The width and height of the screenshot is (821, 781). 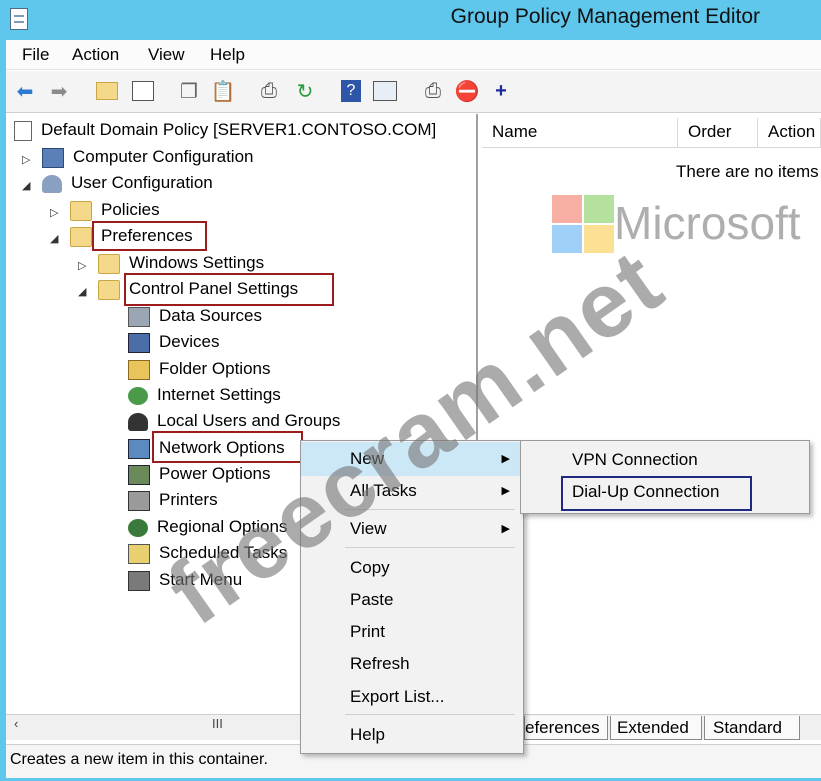 I want to click on tree-item-internet-settings: Internet Settings, so click(x=206, y=395).